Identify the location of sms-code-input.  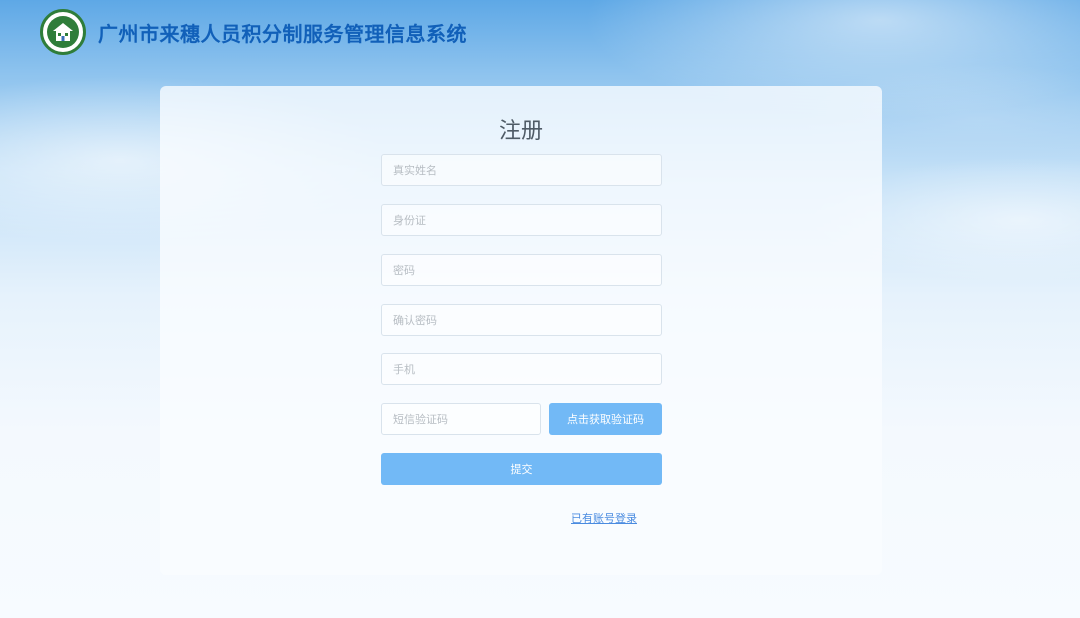
(461, 419).